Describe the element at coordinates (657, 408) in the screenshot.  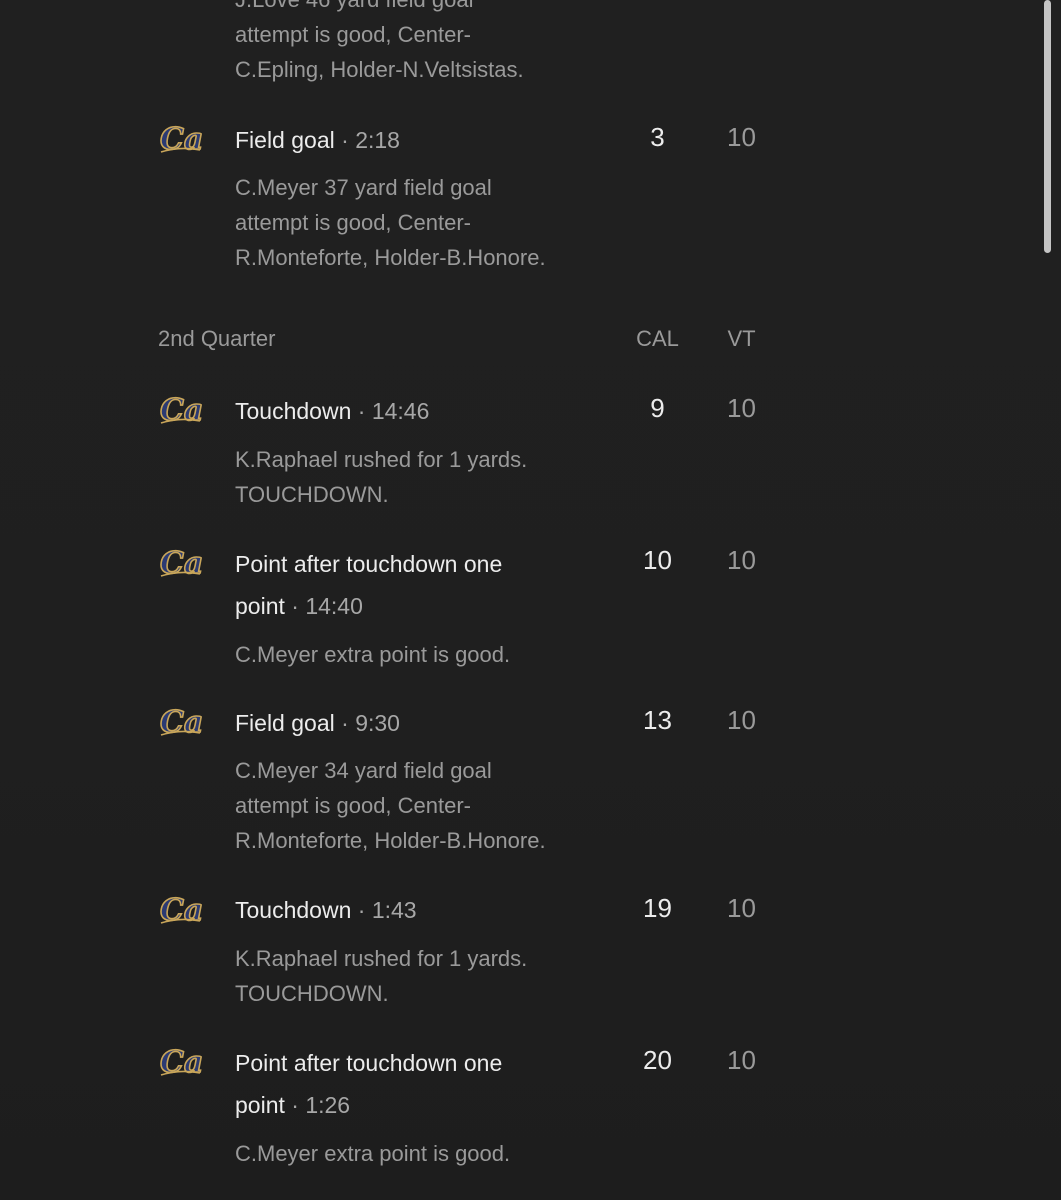
I see `cal-score: 9` at that location.